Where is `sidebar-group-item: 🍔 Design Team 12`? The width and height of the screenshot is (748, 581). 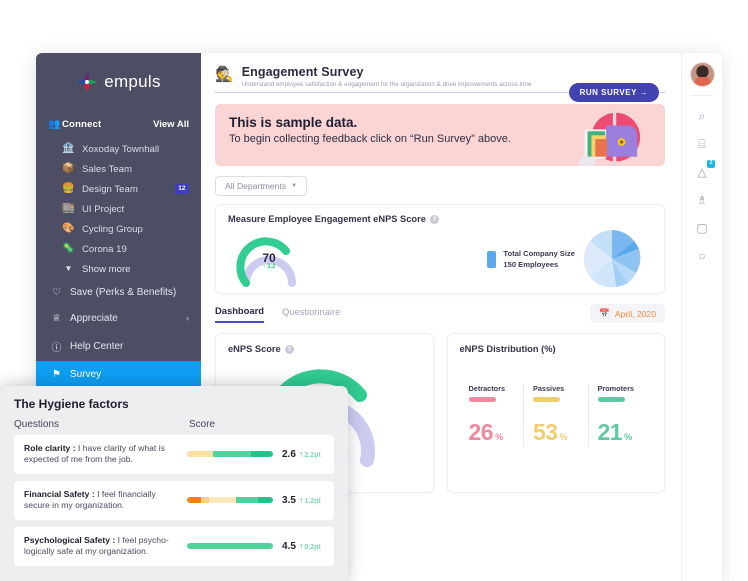 sidebar-group-item: 🍔 Design Team 12 is located at coordinates (118, 189).